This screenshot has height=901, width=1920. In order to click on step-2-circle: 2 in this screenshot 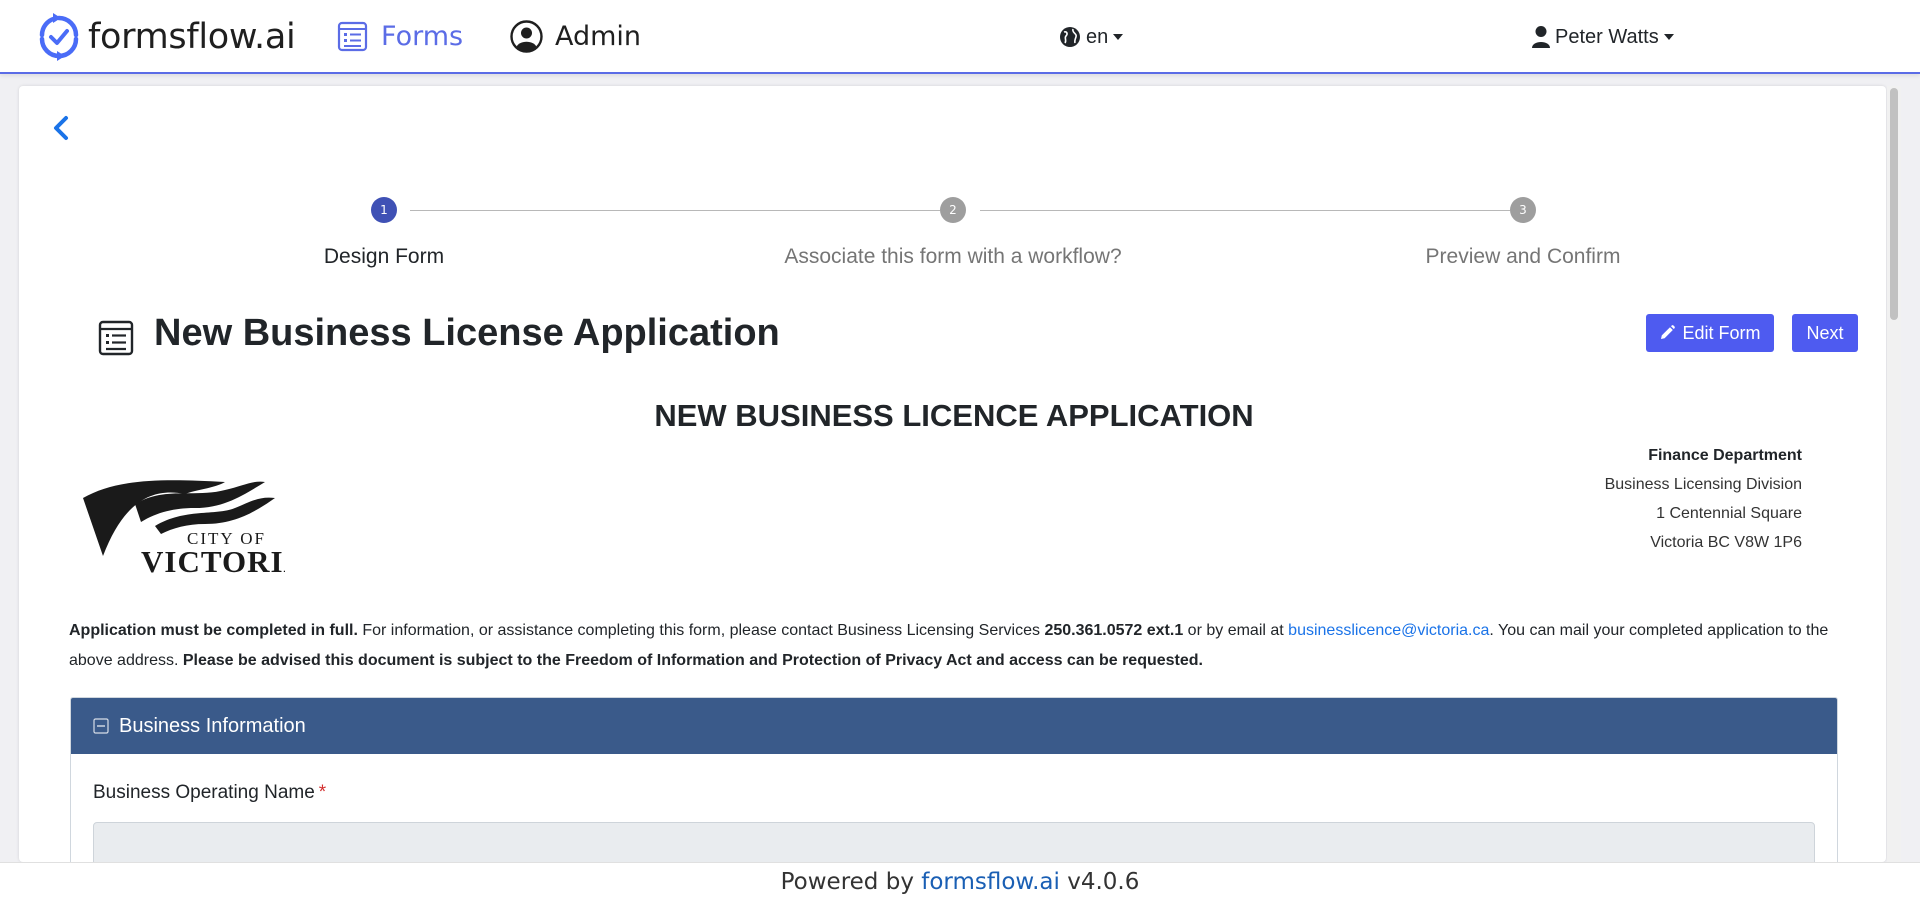, I will do `click(953, 210)`.